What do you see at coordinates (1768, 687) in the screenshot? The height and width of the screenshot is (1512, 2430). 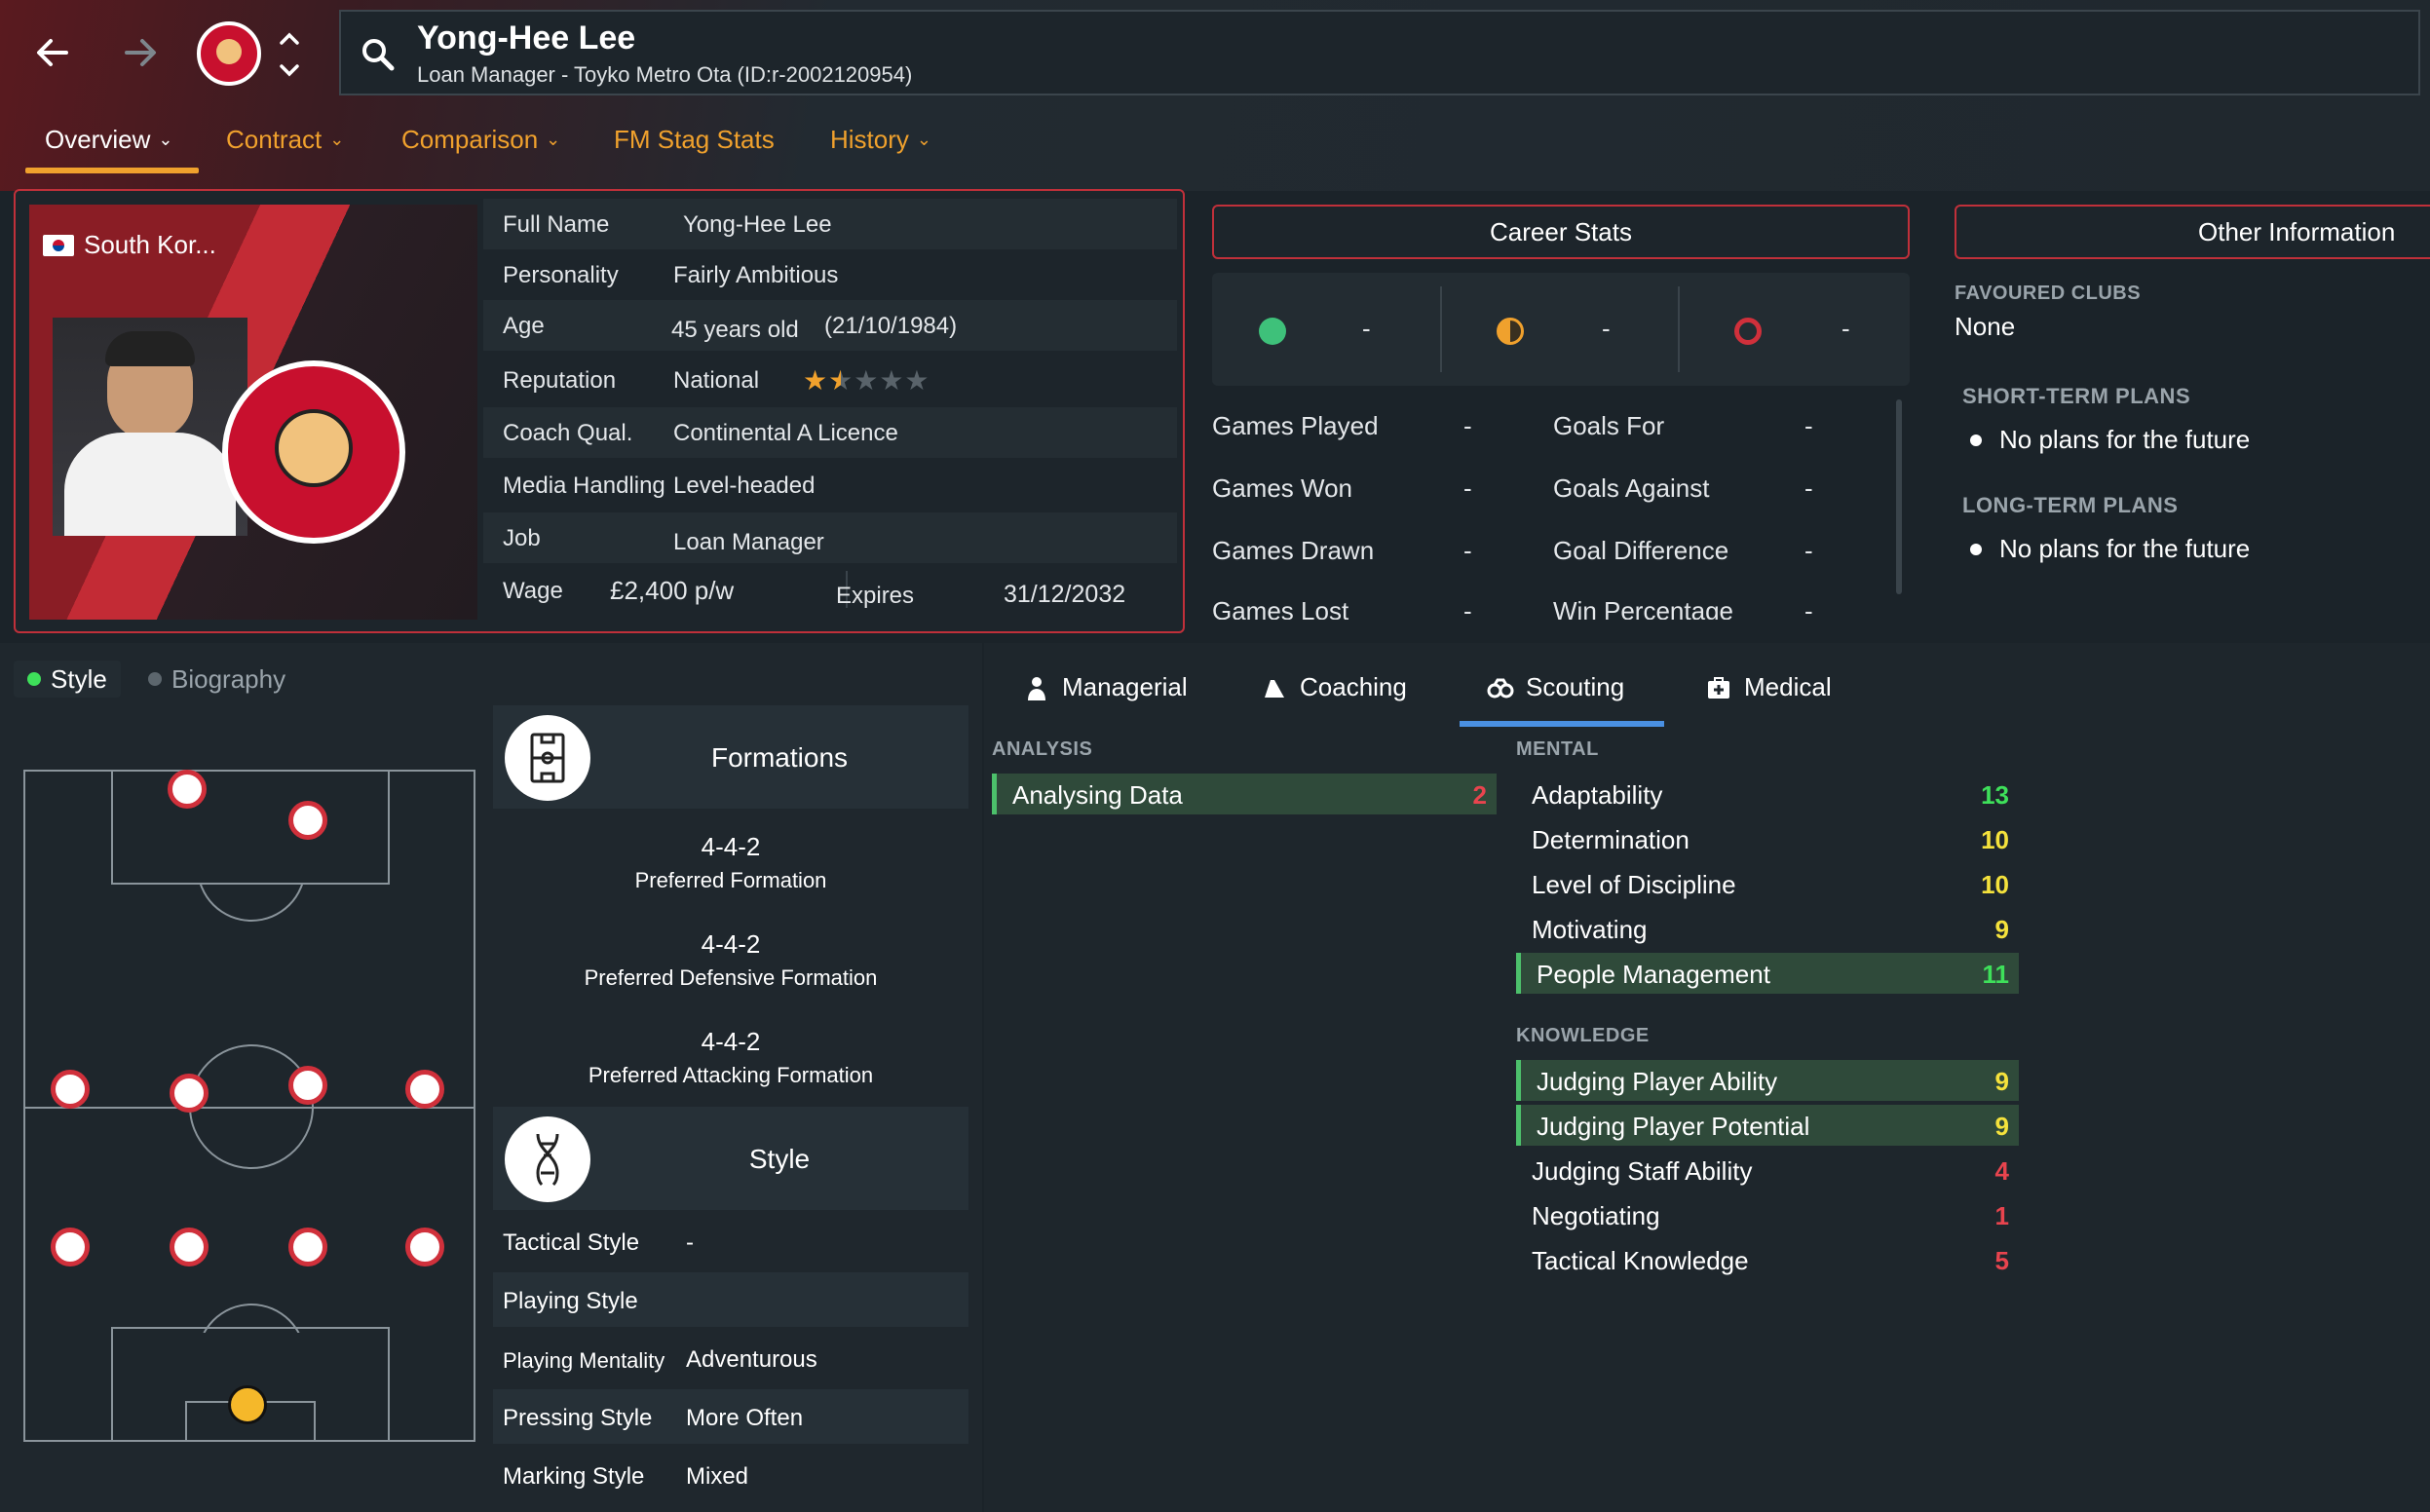 I see `tab-medical: Medical` at bounding box center [1768, 687].